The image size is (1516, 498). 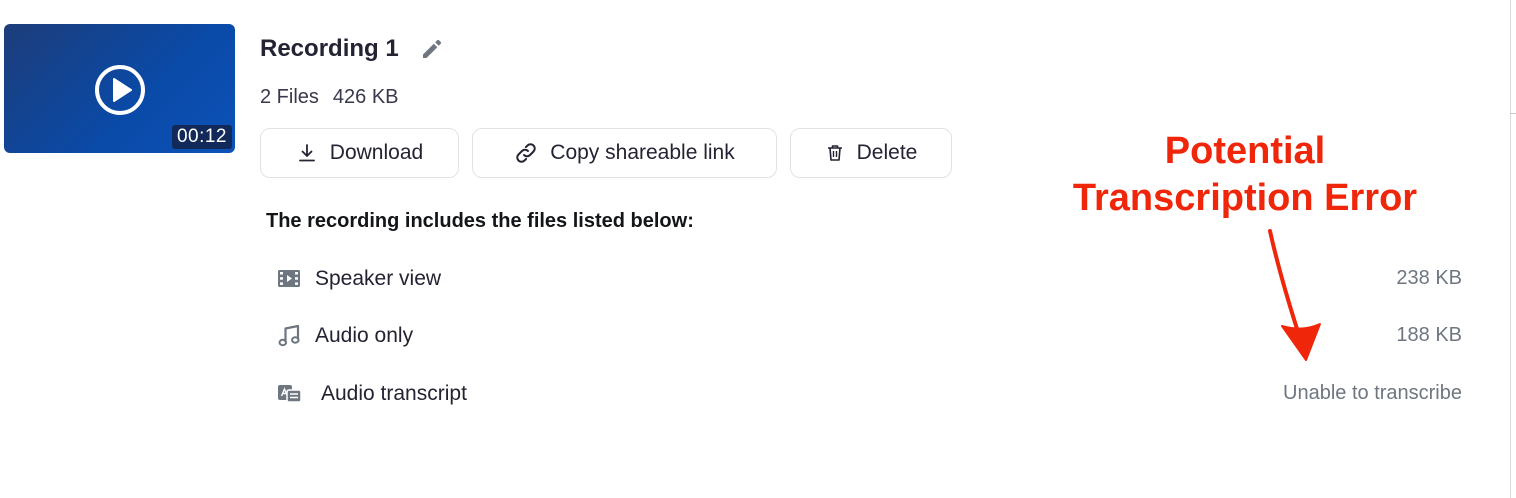 What do you see at coordinates (1429, 278) in the screenshot?
I see `file-size: 238 KB` at bounding box center [1429, 278].